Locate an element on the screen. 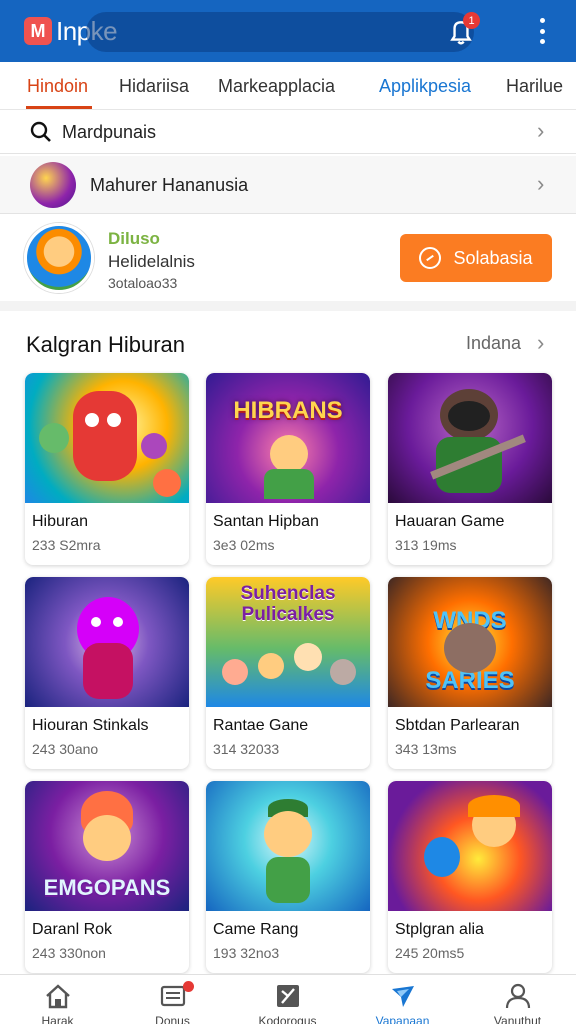 This screenshot has width=576, height=1024. nav-home: Harak is located at coordinates (57, 999).